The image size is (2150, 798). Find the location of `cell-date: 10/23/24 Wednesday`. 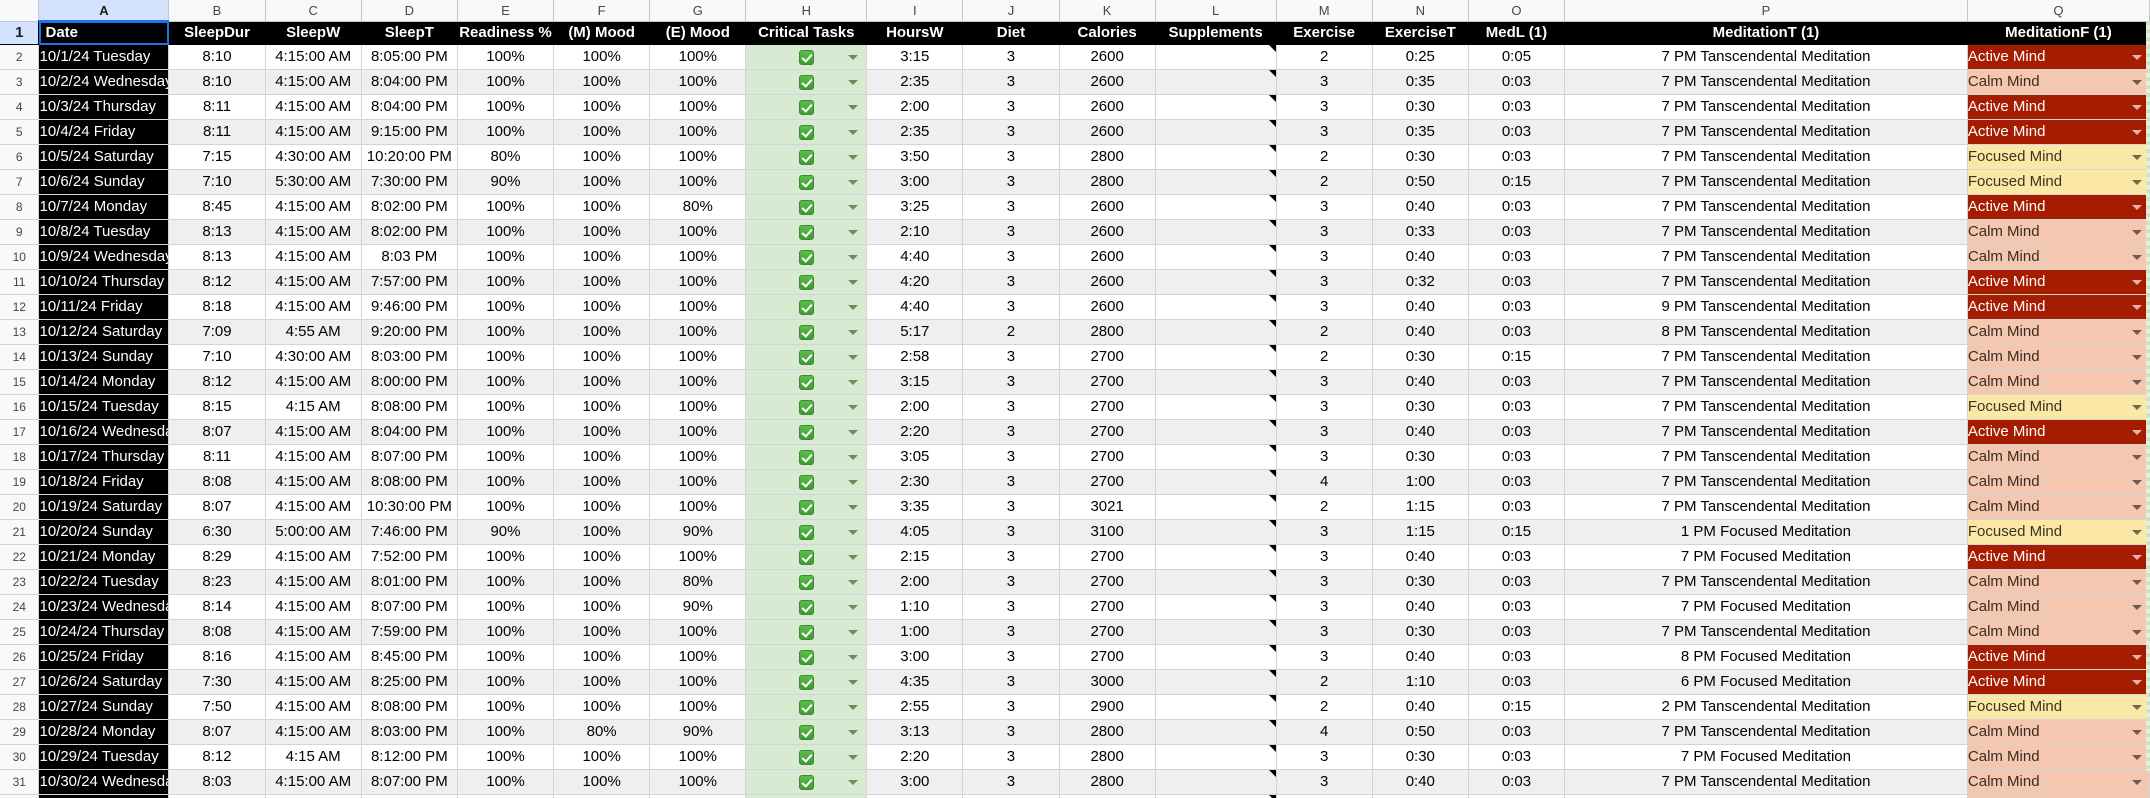

cell-date: 10/23/24 Wednesday is located at coordinates (104, 607).